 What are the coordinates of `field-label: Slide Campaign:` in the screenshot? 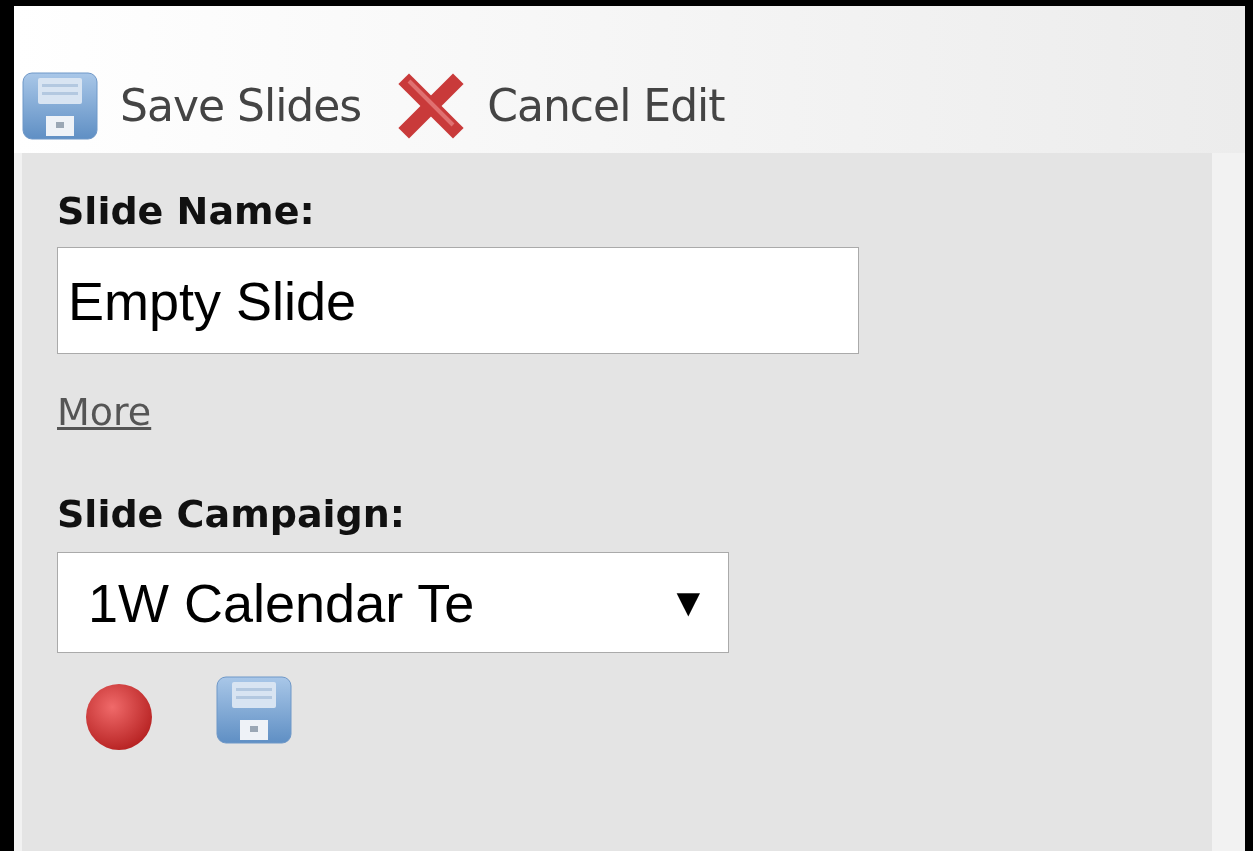 It's located at (231, 514).